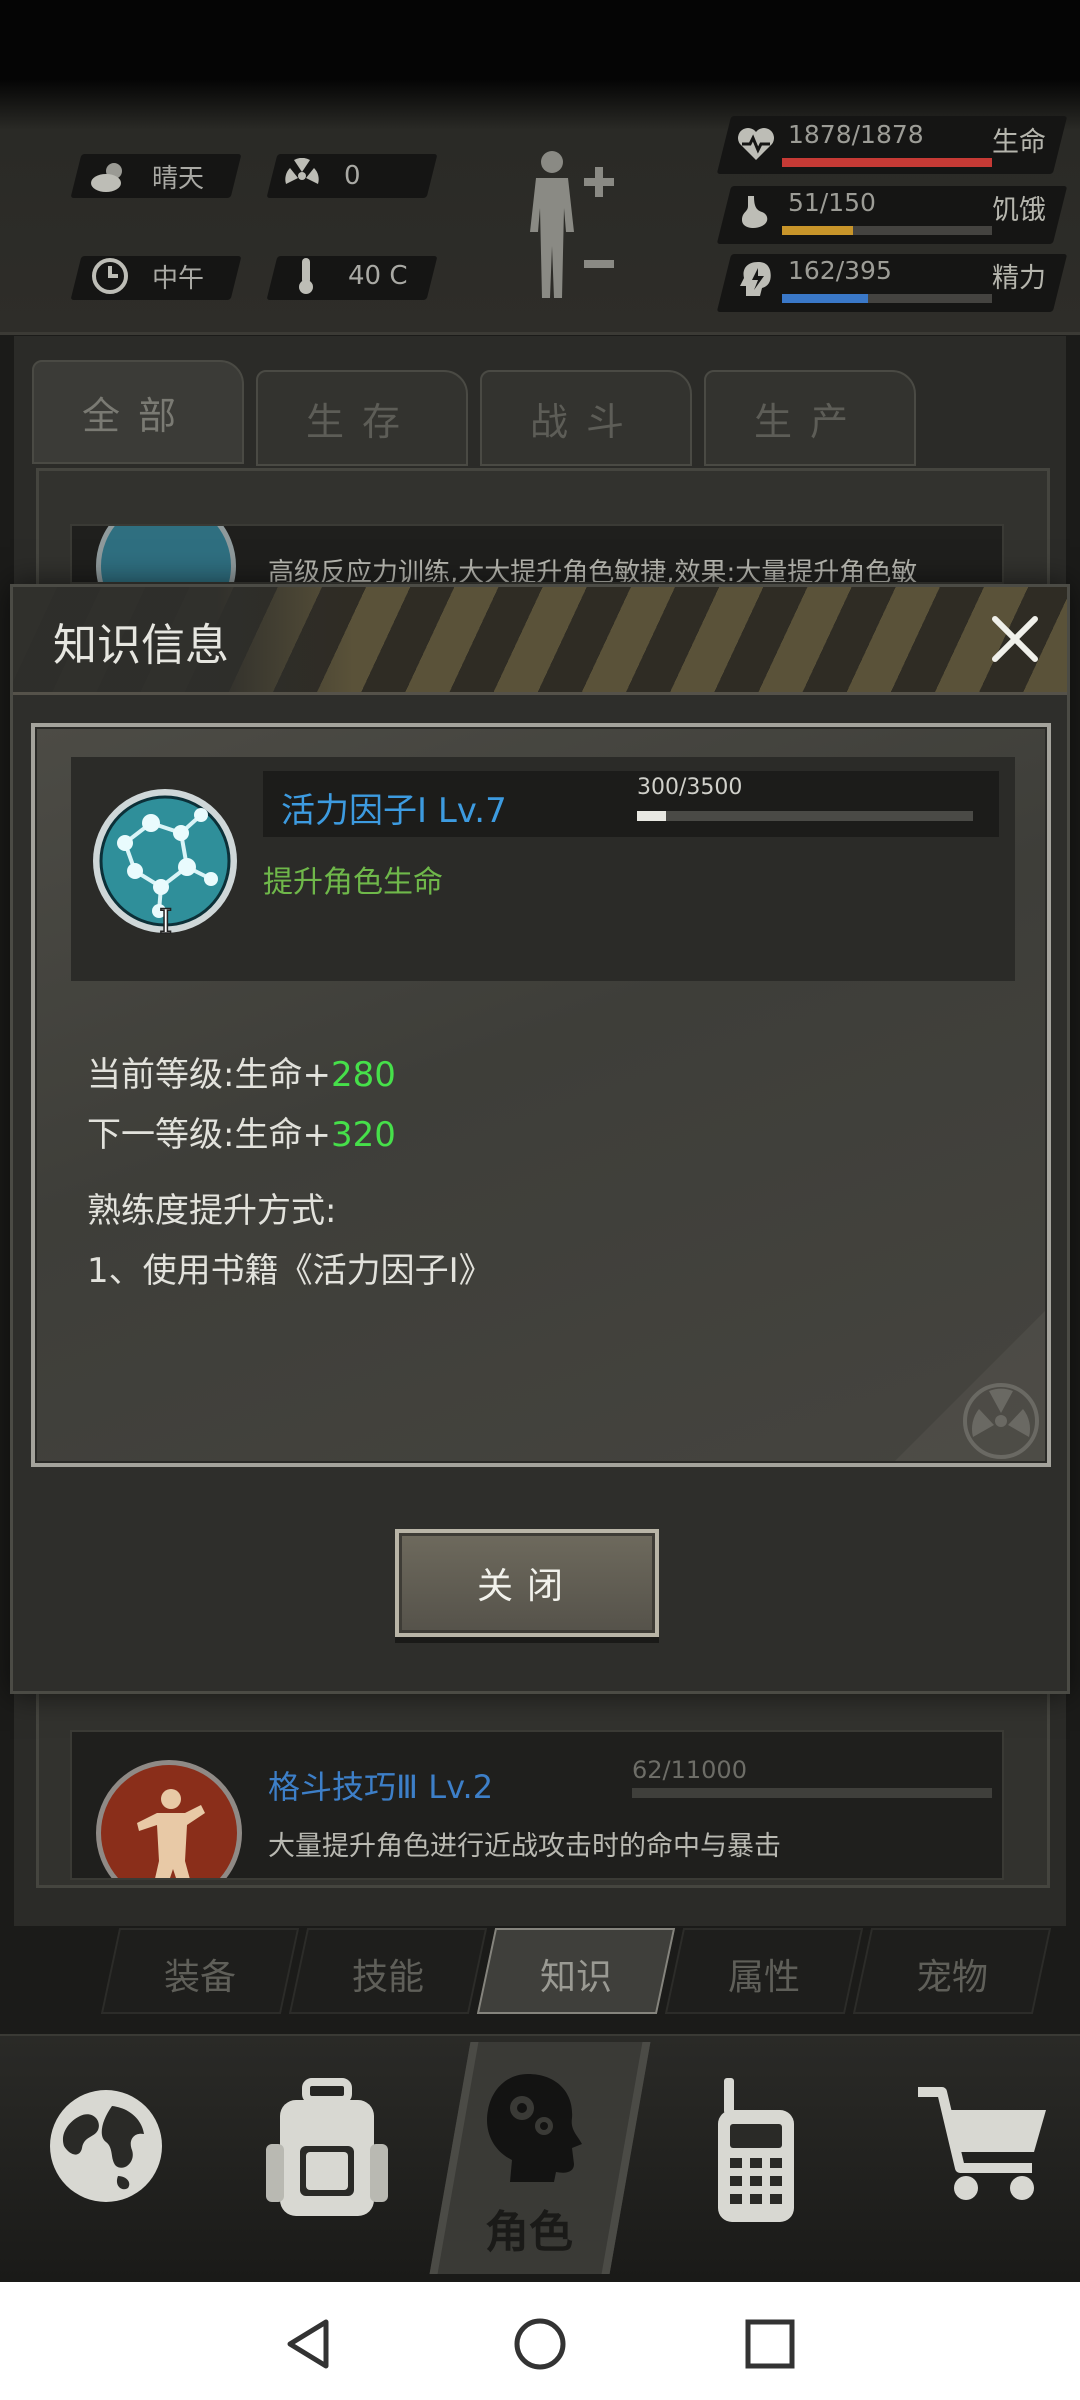 The image size is (1080, 2400). I want to click on nav-backpack, so click(332, 2146).